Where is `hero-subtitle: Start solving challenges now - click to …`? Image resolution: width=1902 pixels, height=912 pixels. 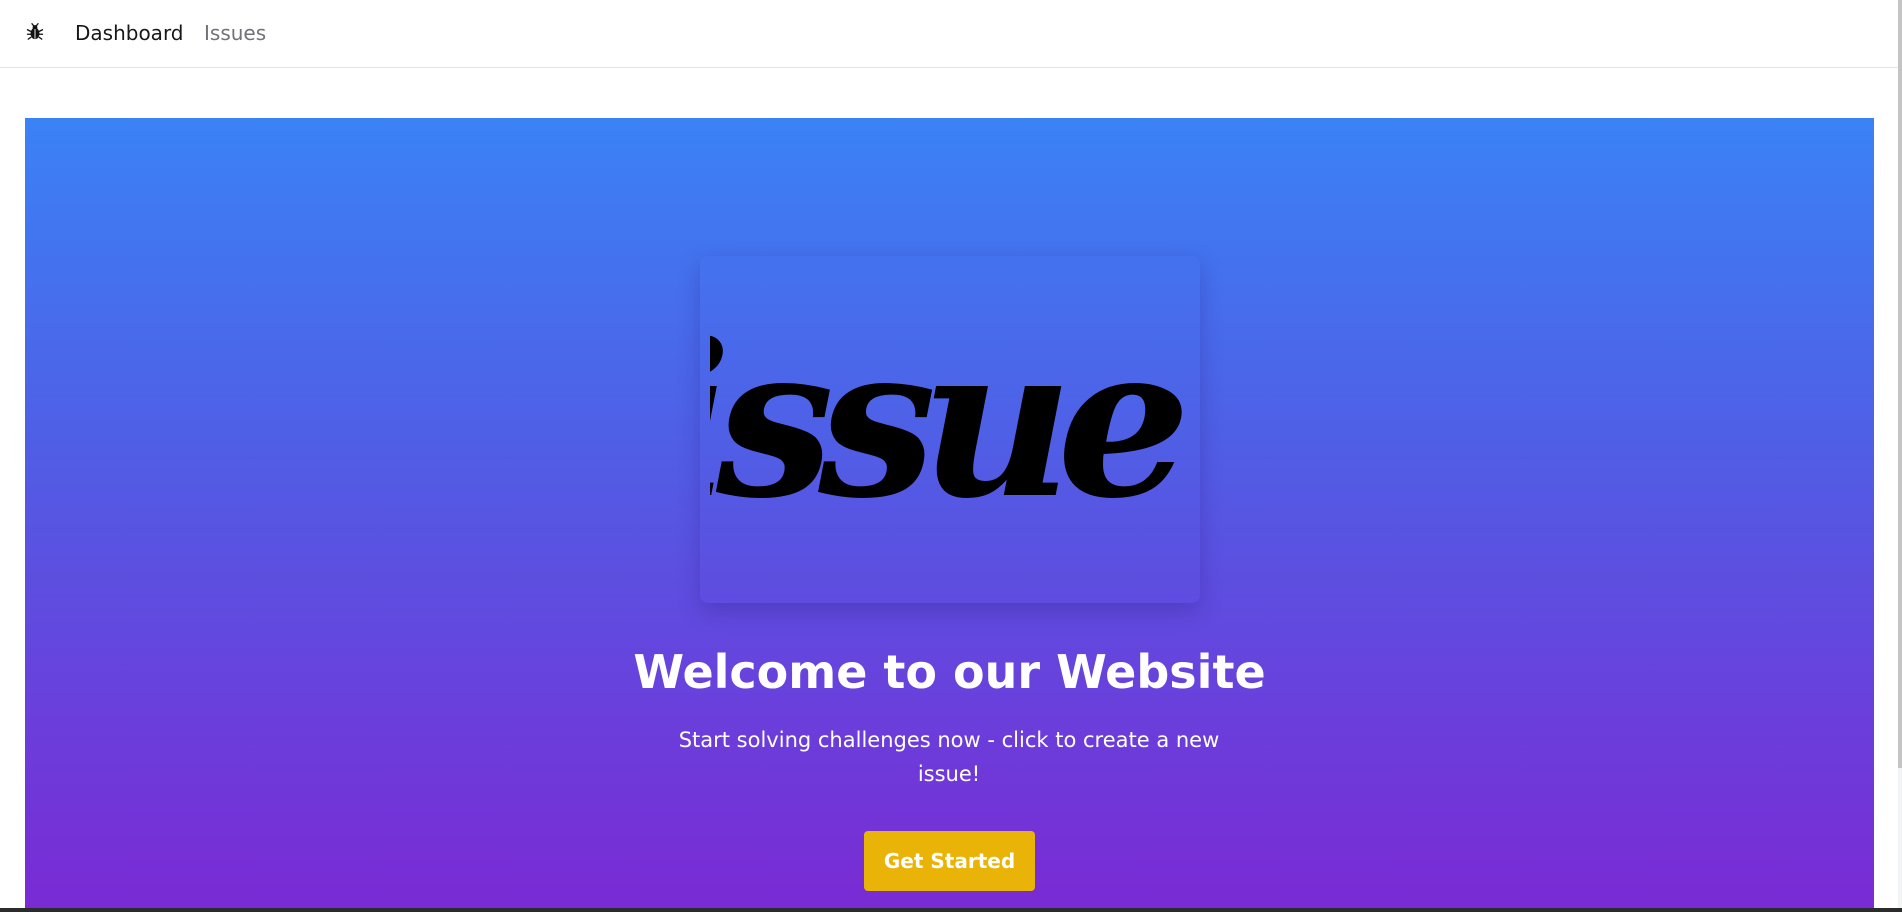
hero-subtitle: Start solving challenges now - click to … is located at coordinates (949, 757).